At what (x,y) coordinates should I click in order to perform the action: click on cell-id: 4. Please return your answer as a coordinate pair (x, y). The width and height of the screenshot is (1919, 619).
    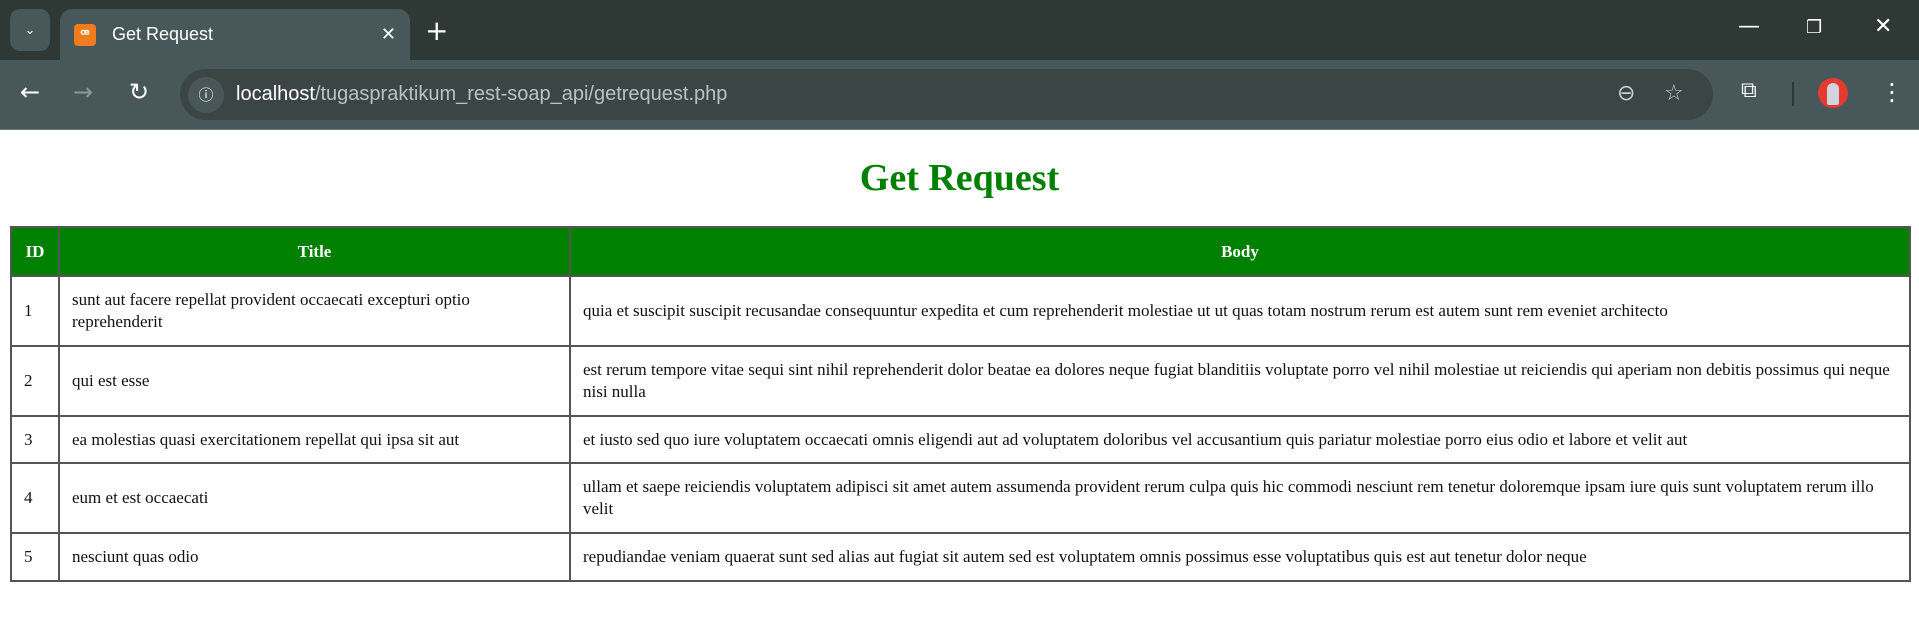
    Looking at the image, I should click on (35, 498).